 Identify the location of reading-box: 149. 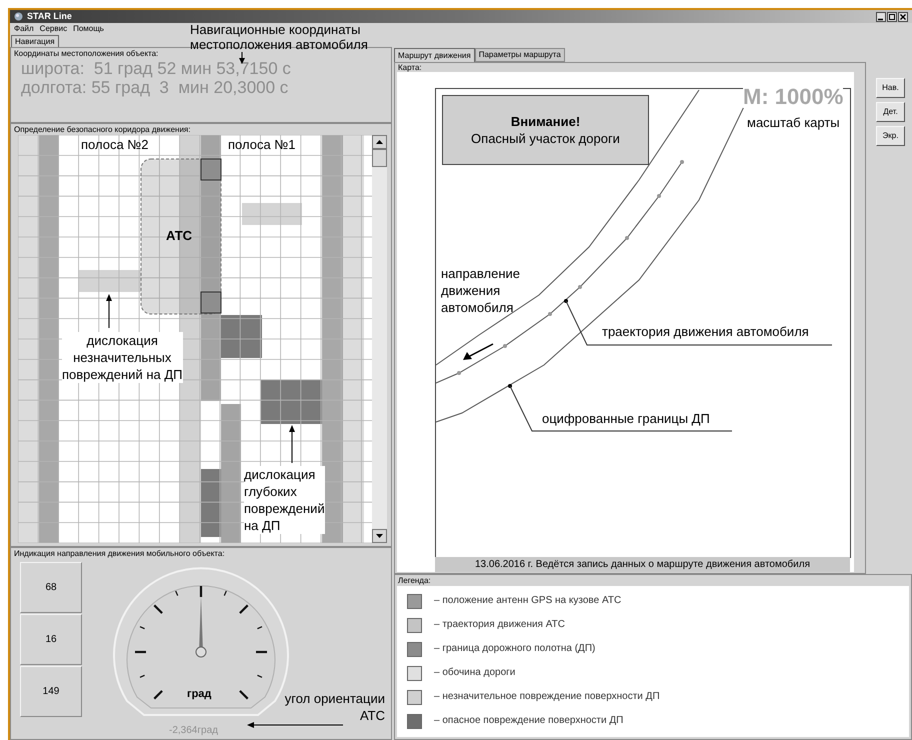
(51, 691).